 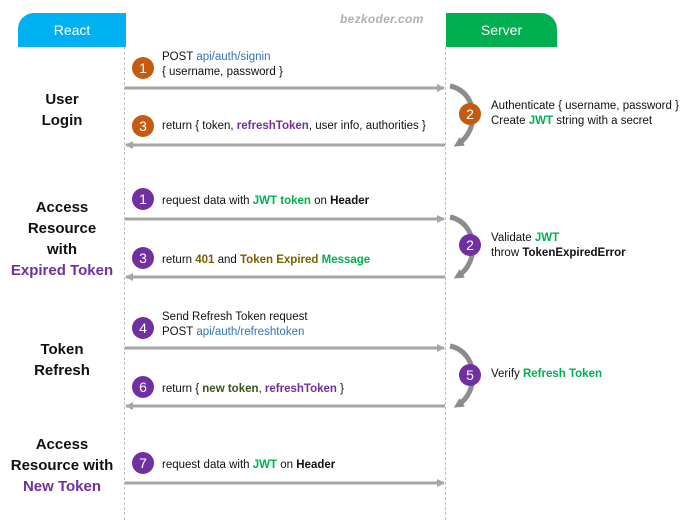 What do you see at coordinates (222, 72) in the screenshot?
I see `msg-text: { username, password }` at bounding box center [222, 72].